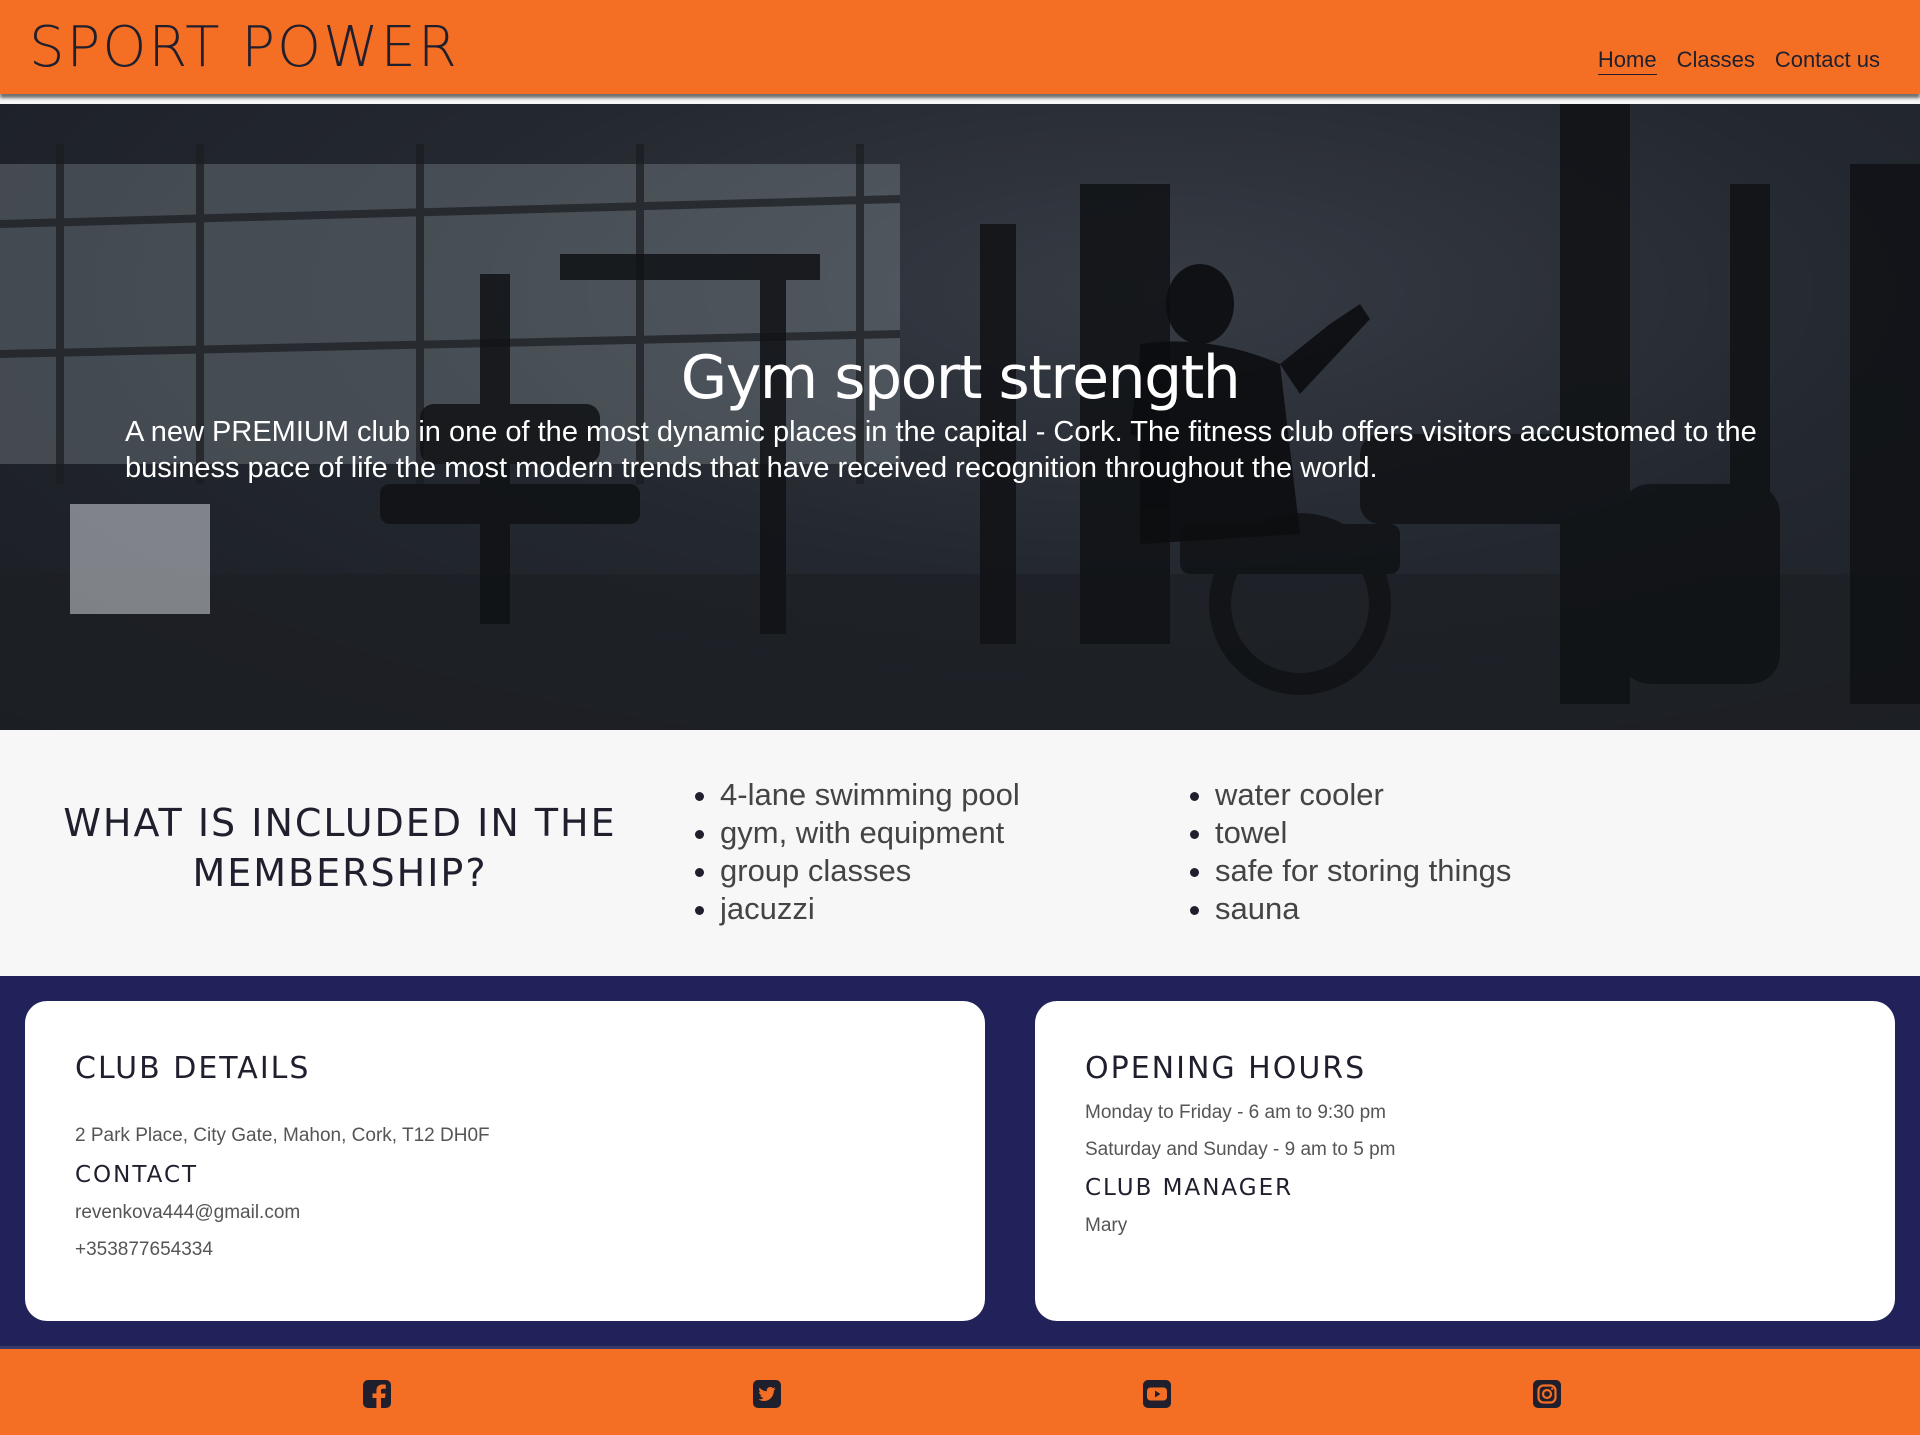 Image resolution: width=1920 pixels, height=1435 pixels. What do you see at coordinates (1716, 60) in the screenshot?
I see `nav-classes-link: Classes` at bounding box center [1716, 60].